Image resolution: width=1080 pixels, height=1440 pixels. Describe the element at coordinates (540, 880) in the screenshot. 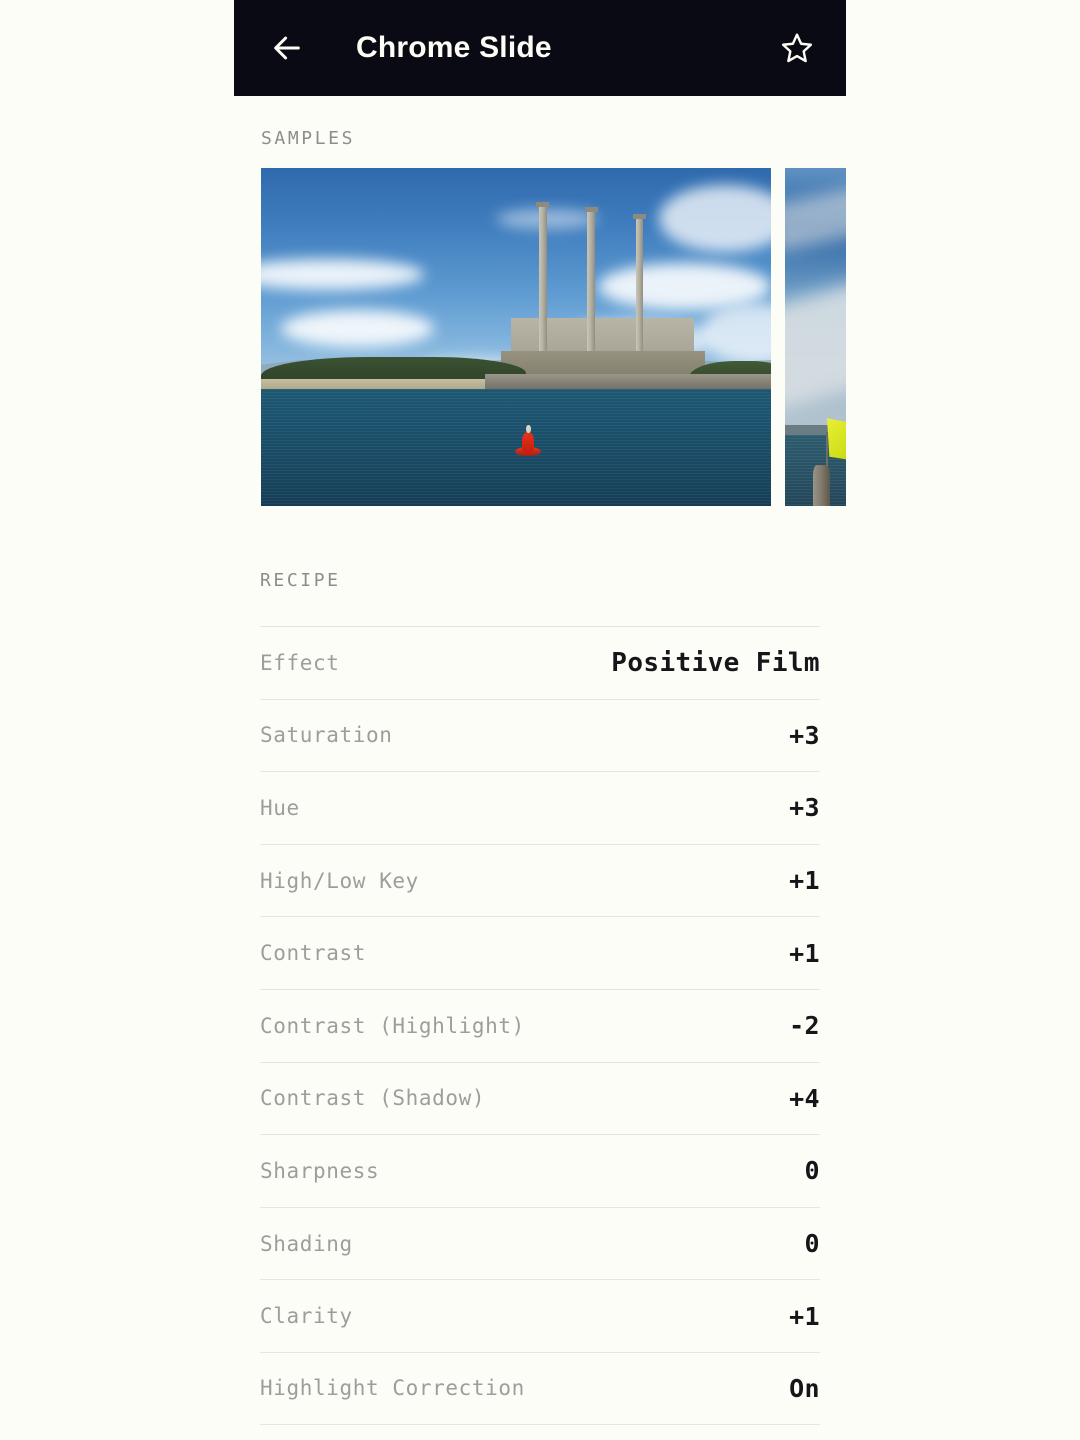

I see `recipe-row-high-low-key: High/Low Key +1` at that location.